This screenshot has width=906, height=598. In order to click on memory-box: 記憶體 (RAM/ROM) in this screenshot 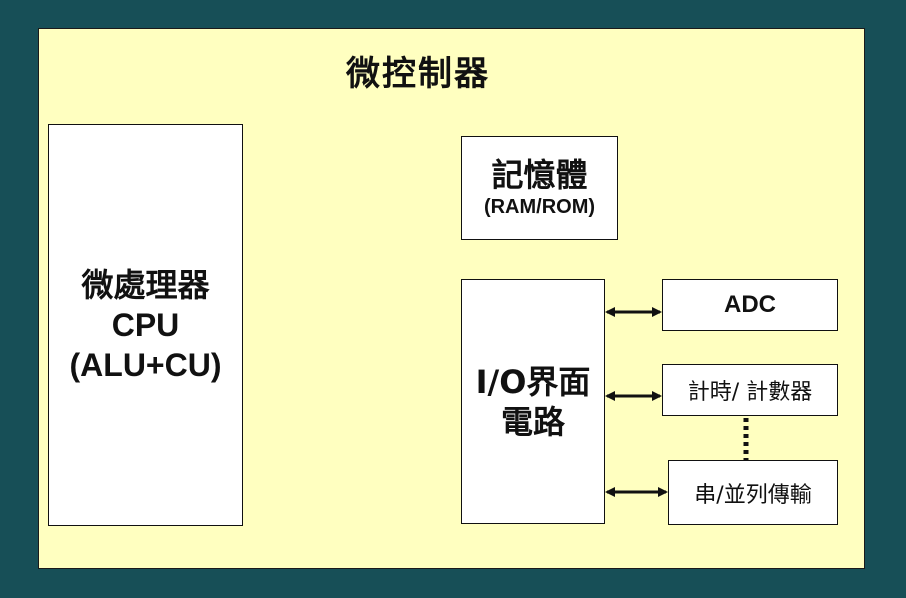, I will do `click(539, 188)`.